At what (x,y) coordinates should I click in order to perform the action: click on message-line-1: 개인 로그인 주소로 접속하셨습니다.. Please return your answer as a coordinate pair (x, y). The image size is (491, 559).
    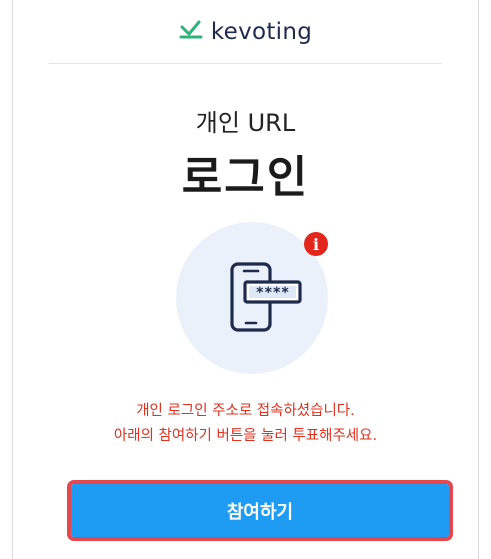
    Looking at the image, I should click on (245, 411).